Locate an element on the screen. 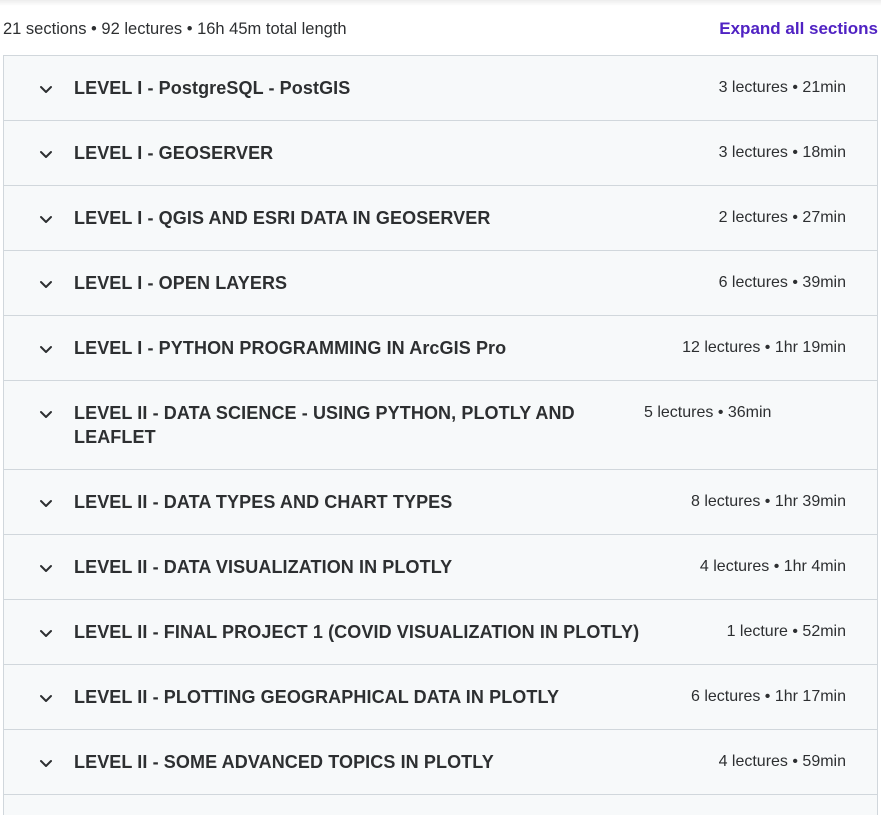 Image resolution: width=881 pixels, height=815 pixels. section-content-summary: 12 lectures • 1hr 19min is located at coordinates (764, 347).